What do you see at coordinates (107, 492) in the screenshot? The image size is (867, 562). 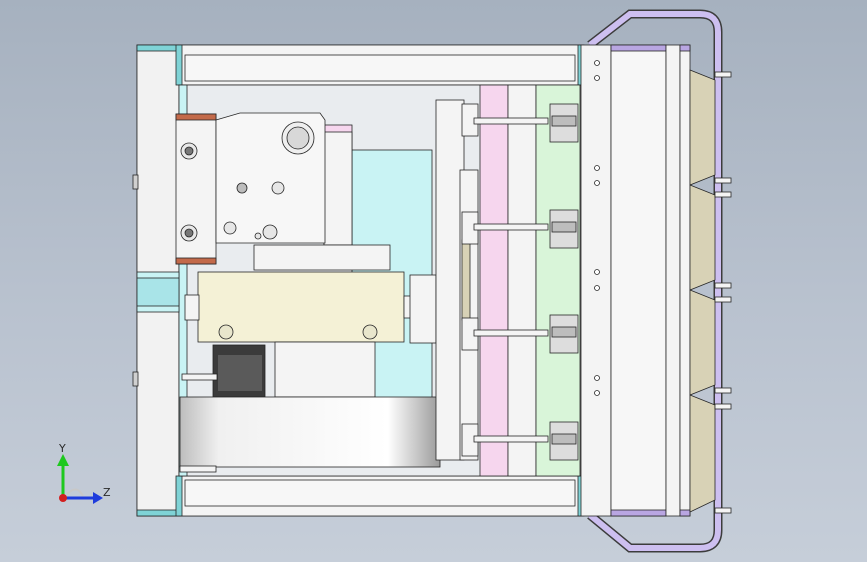 I see `z-axis-label: Z` at bounding box center [107, 492].